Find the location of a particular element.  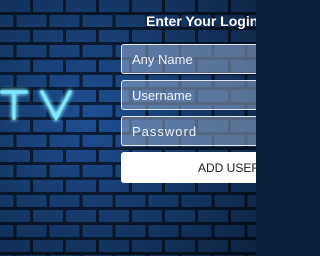

add-user-button: ADD USER is located at coordinates (188, 167).